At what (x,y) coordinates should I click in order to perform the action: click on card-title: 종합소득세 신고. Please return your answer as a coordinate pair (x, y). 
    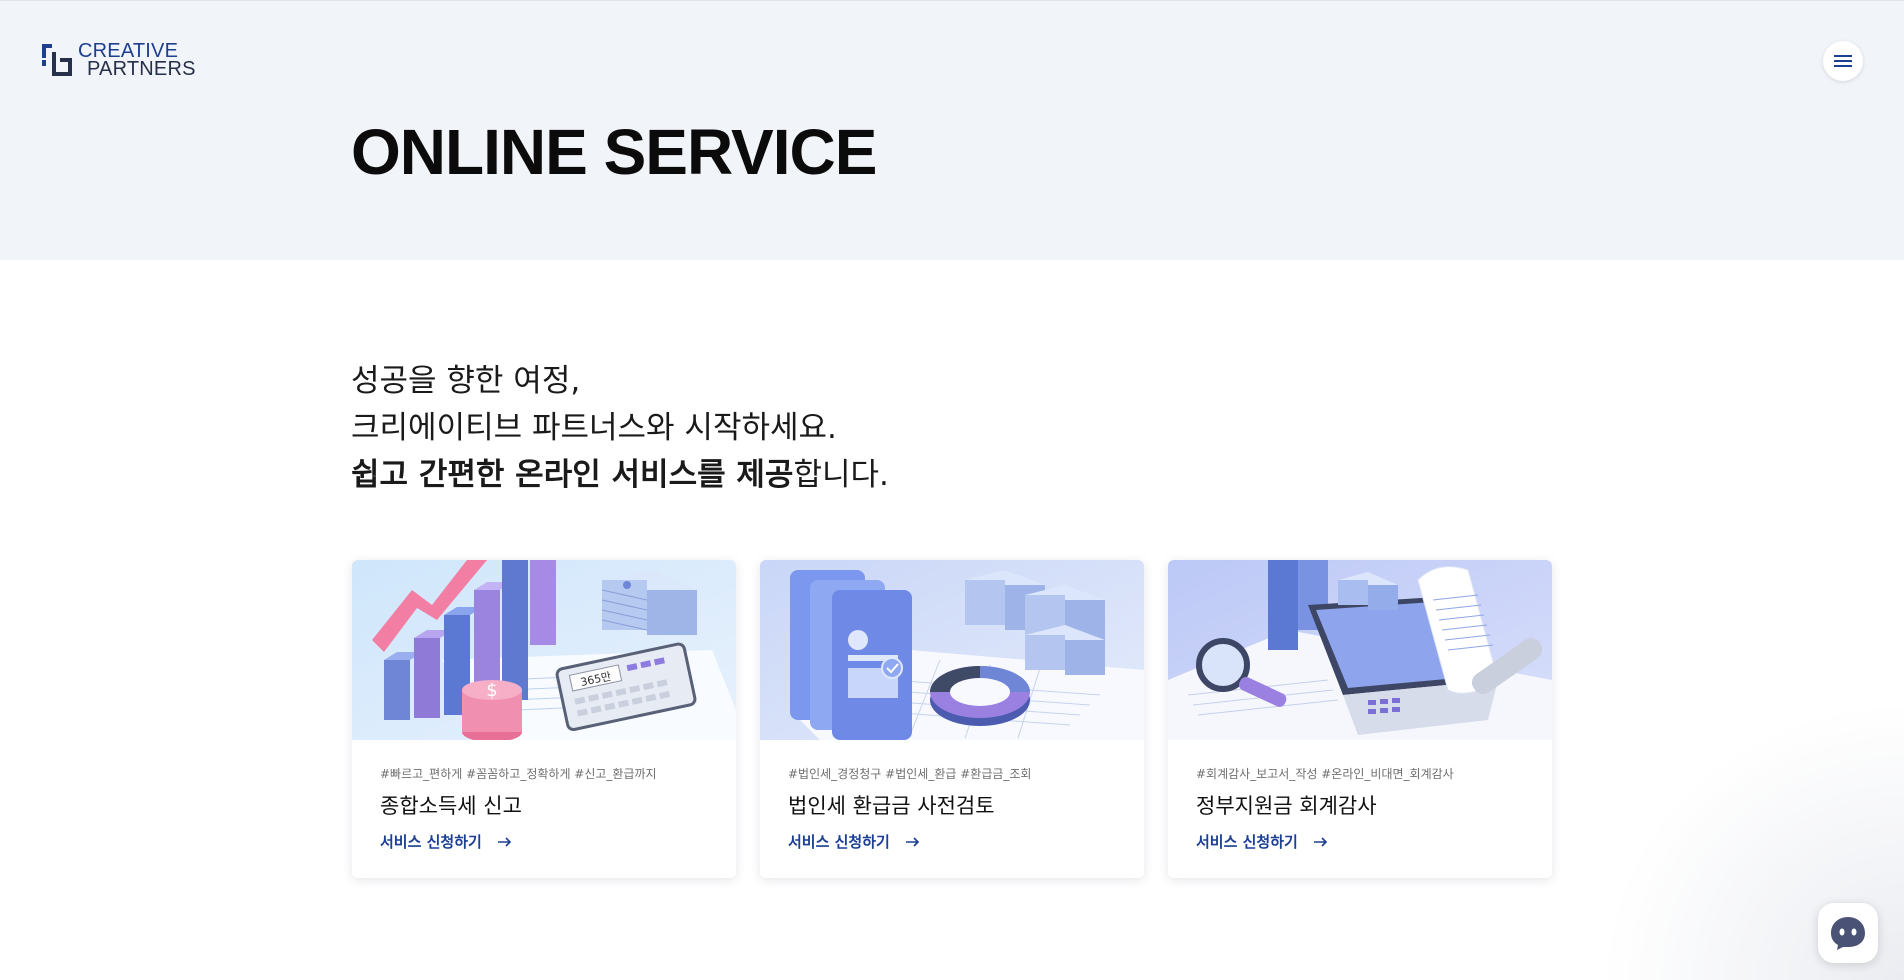
    Looking at the image, I should click on (451, 806).